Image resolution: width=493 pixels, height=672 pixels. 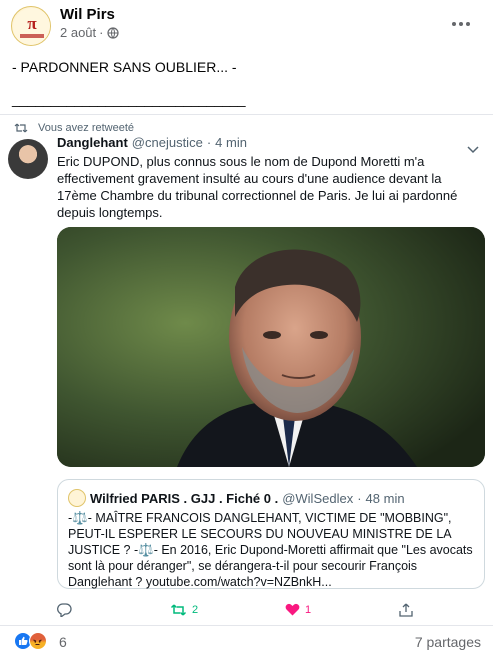 What do you see at coordinates (86, 128) in the screenshot?
I see `retweet-label: Vous avez retweeté` at bounding box center [86, 128].